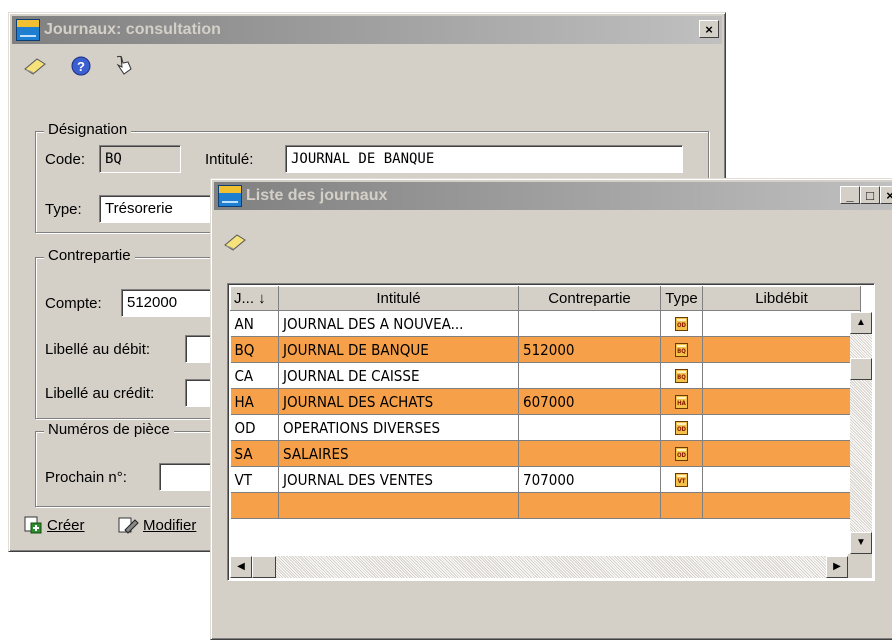  I want to click on creer-button: Créer, so click(54, 525).